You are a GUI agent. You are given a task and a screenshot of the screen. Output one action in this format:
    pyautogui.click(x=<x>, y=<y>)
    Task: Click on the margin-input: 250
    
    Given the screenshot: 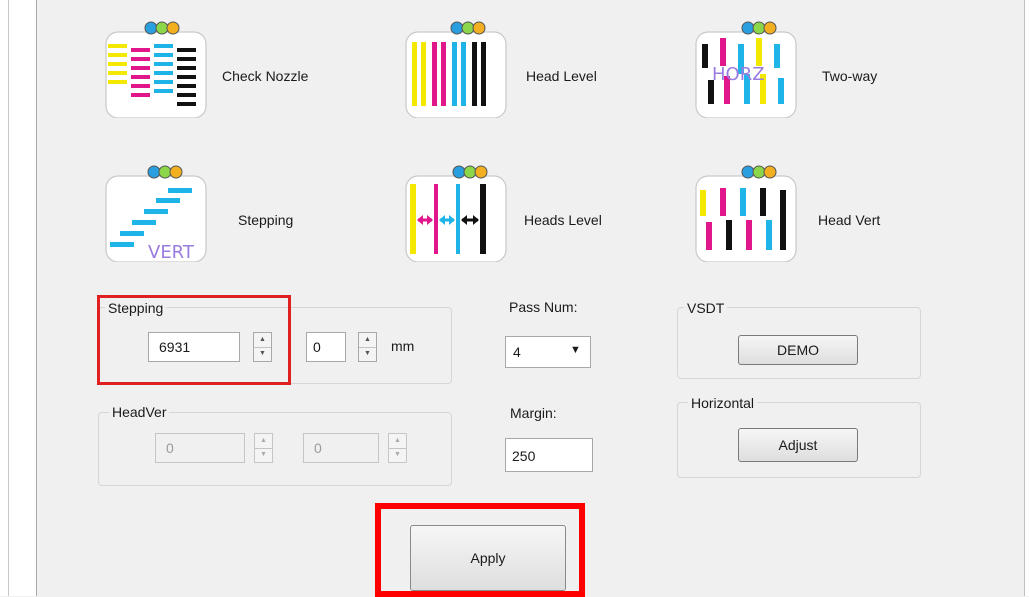 What is the action you would take?
    pyautogui.click(x=549, y=455)
    